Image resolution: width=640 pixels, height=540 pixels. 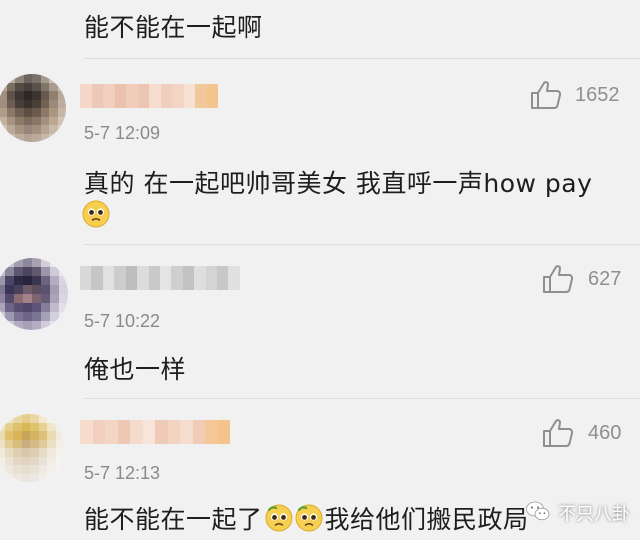 I want to click on comment-timestamp: 5-7 10:22, so click(x=122, y=321).